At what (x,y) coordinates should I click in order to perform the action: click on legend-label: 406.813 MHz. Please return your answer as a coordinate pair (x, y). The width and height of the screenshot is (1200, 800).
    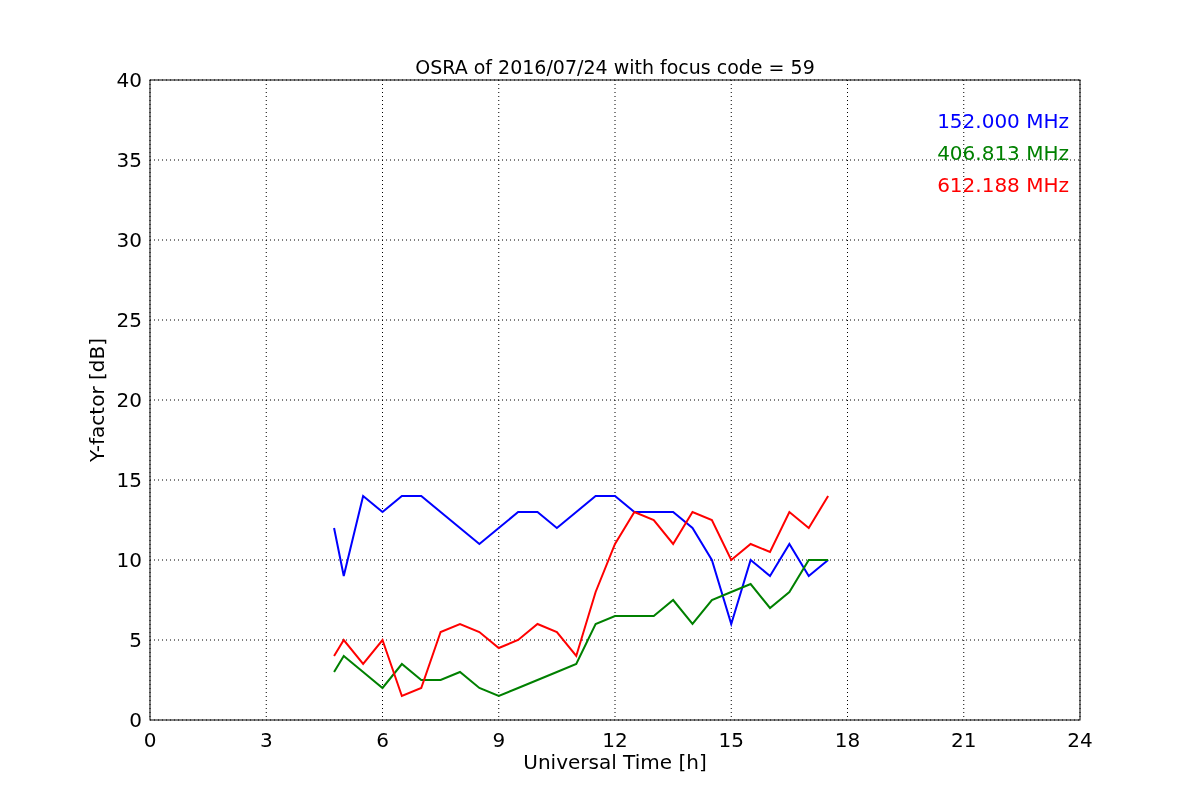
    Looking at the image, I should click on (1003, 153).